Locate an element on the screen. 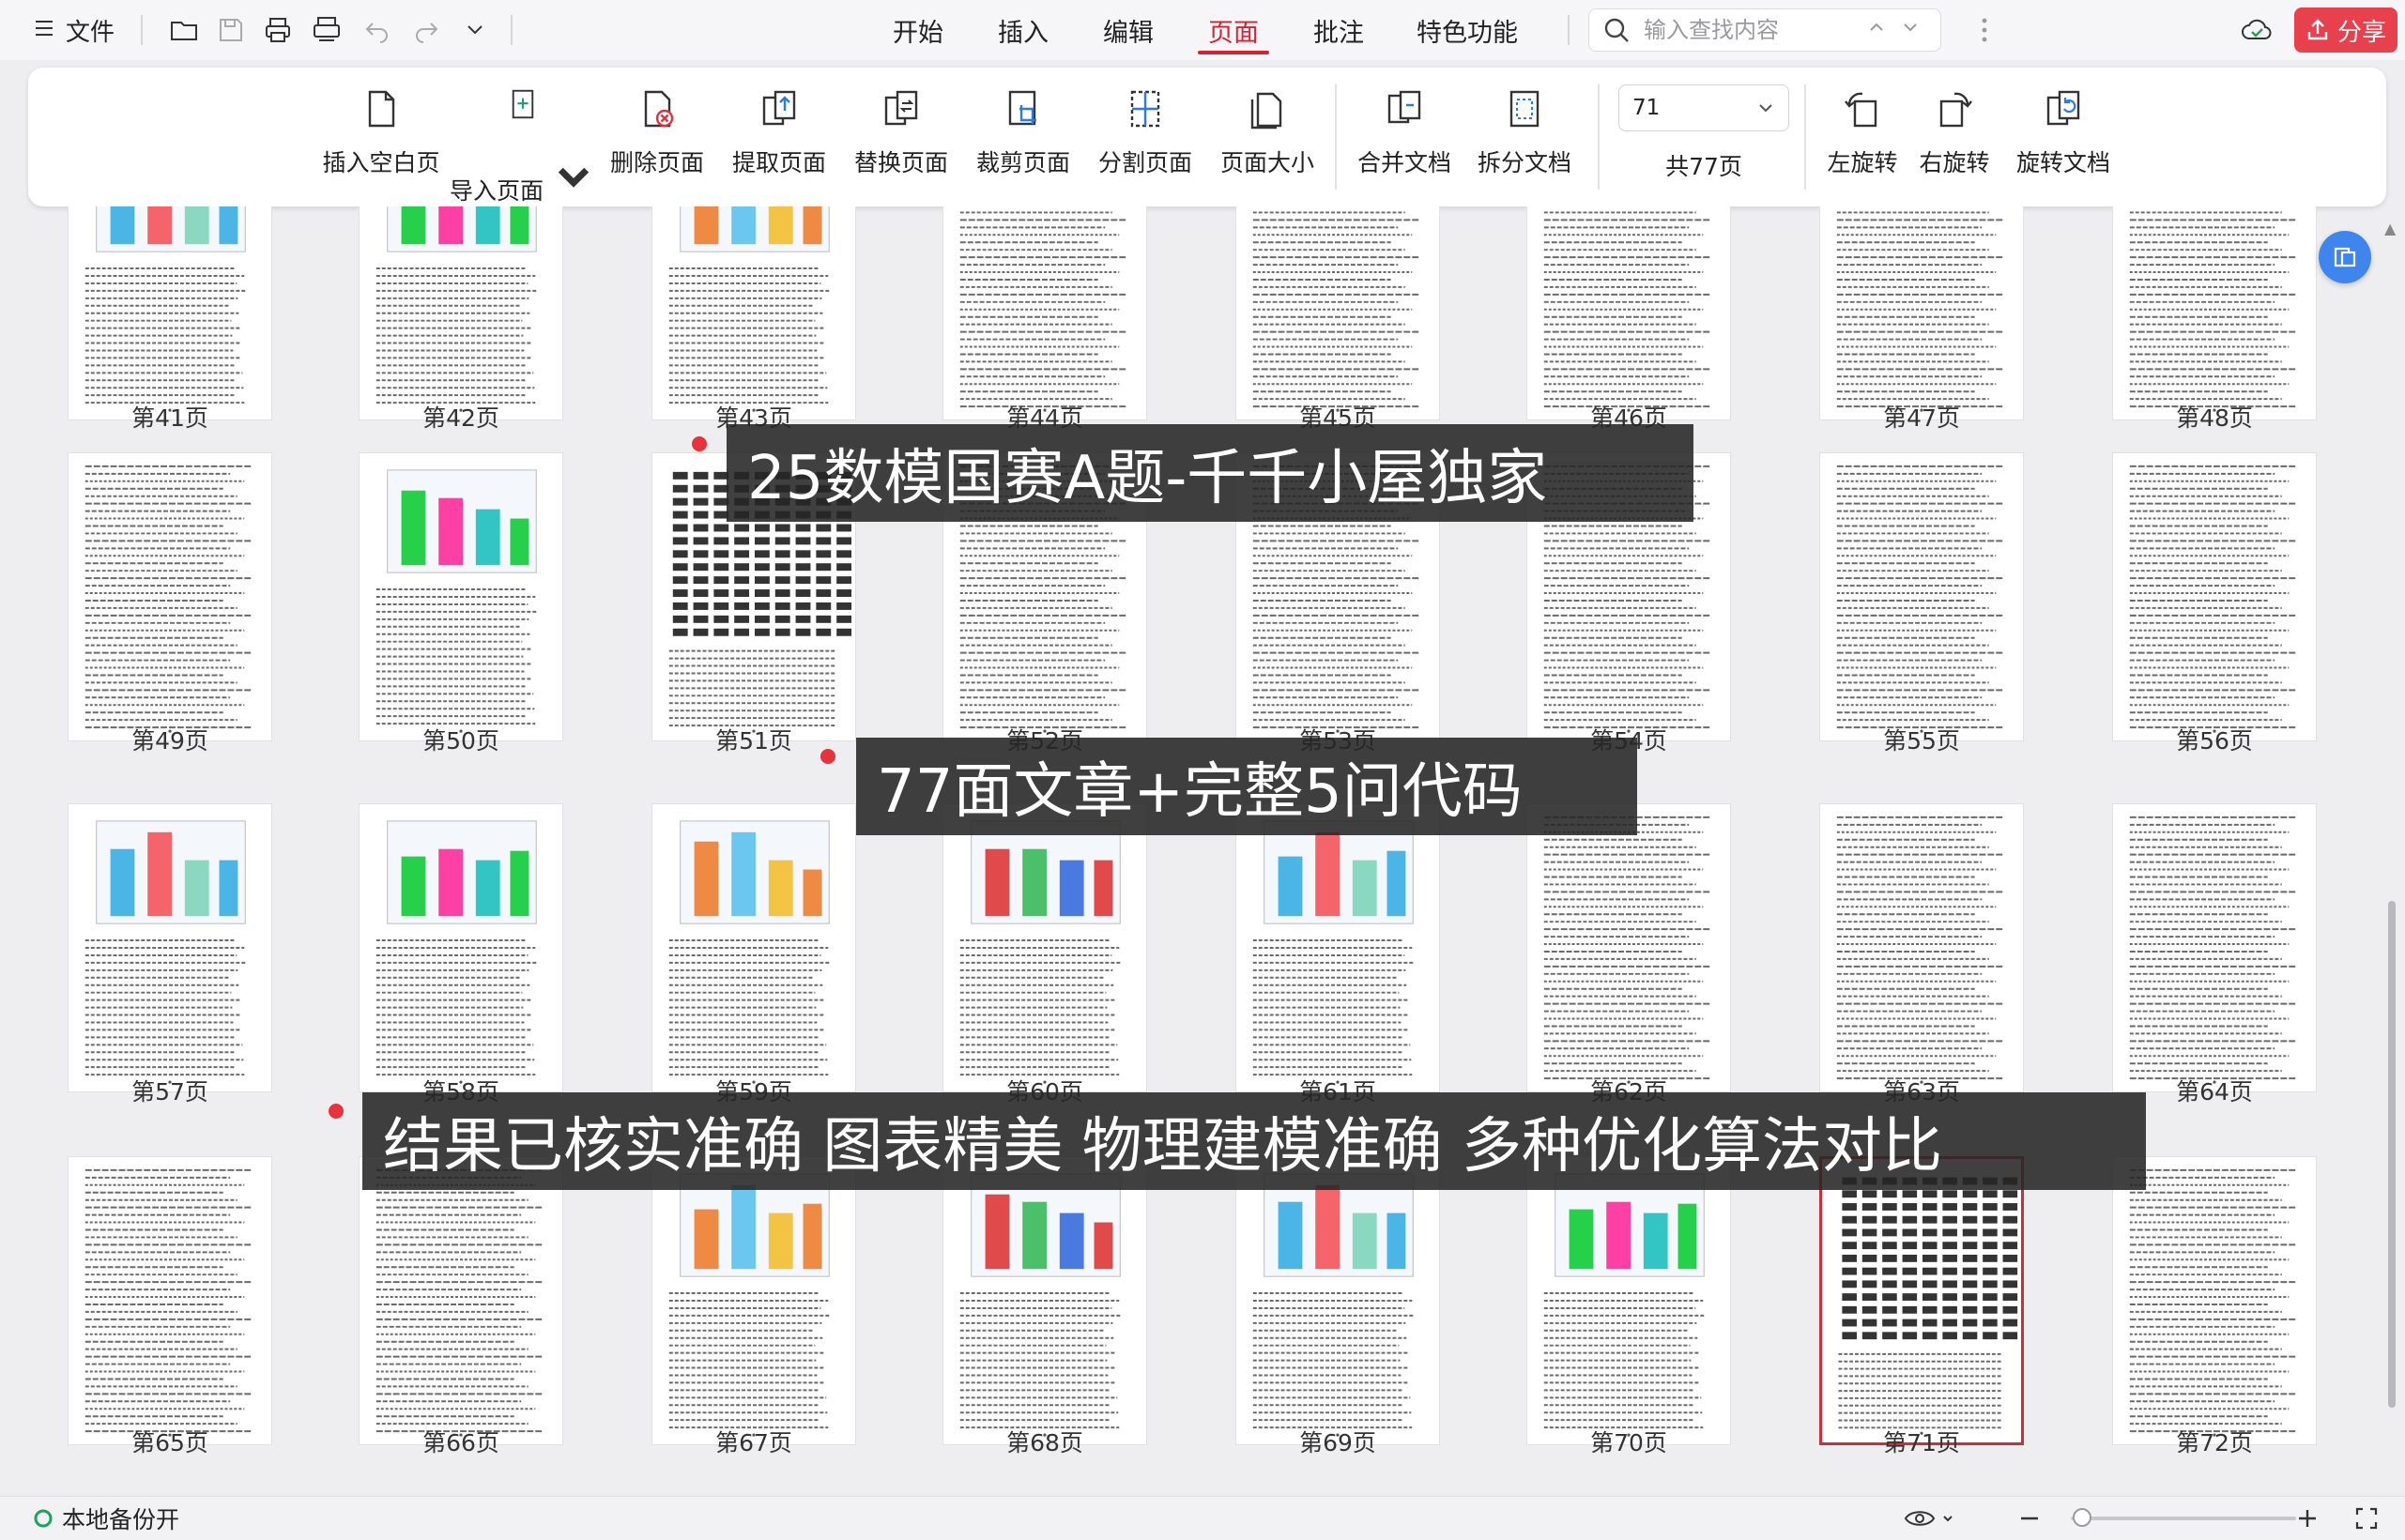  rotate-left-button: 左旋转 is located at coordinates (1862, 137).